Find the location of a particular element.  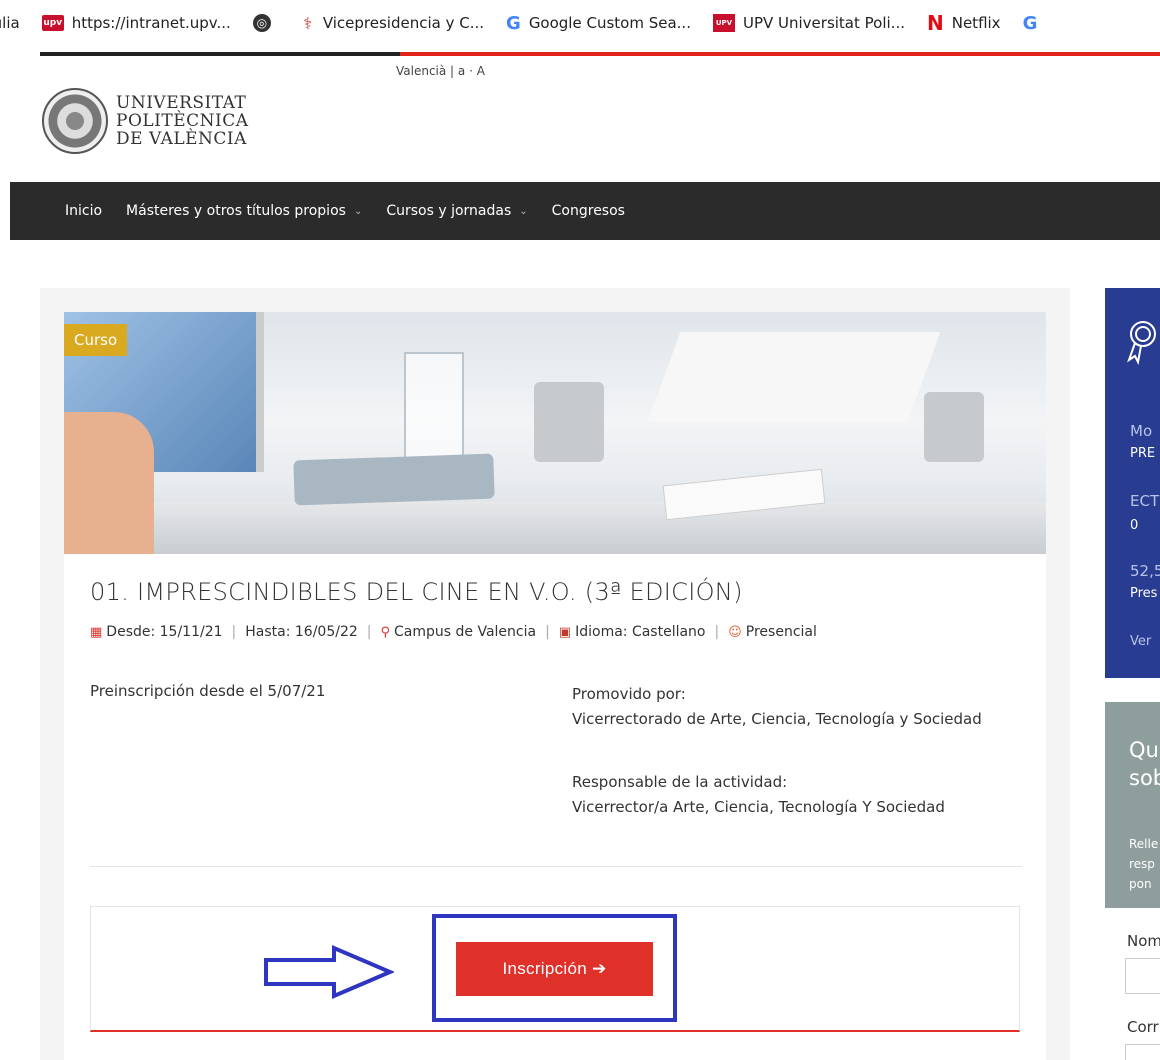

nav-label: Inicio is located at coordinates (84, 211).